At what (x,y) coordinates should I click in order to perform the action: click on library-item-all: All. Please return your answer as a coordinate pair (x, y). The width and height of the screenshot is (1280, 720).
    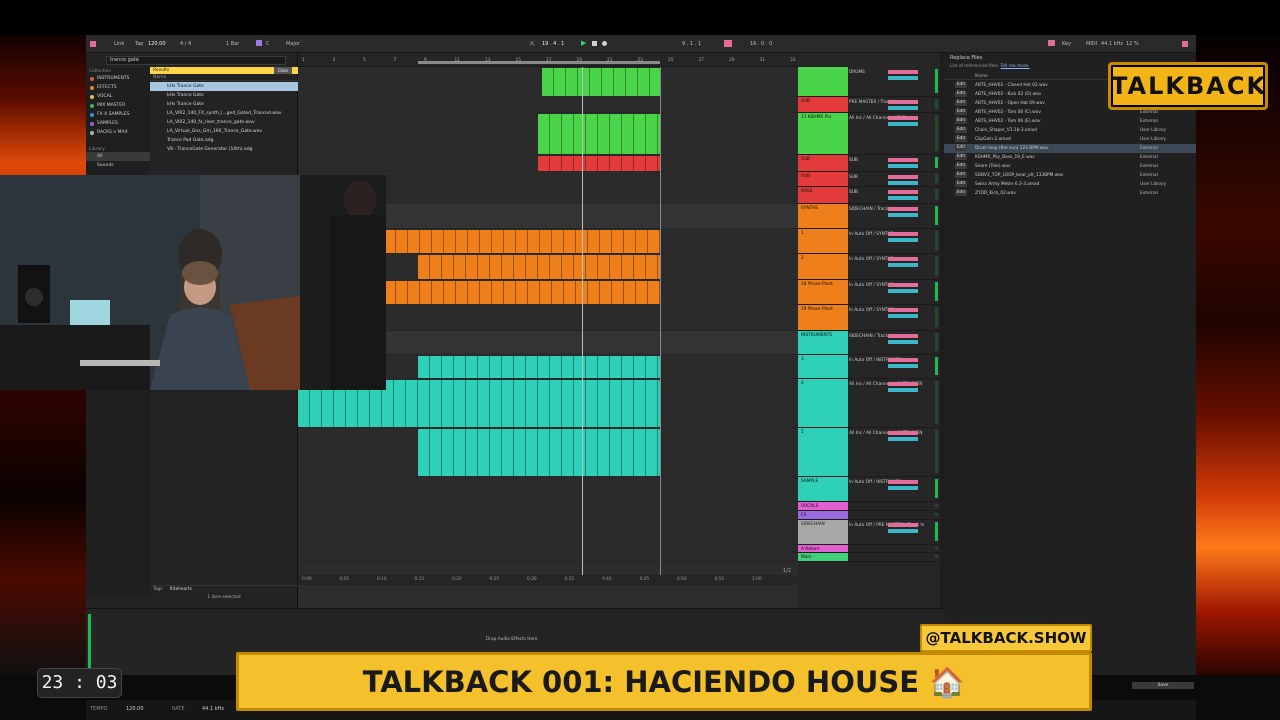
    Looking at the image, I should click on (118, 156).